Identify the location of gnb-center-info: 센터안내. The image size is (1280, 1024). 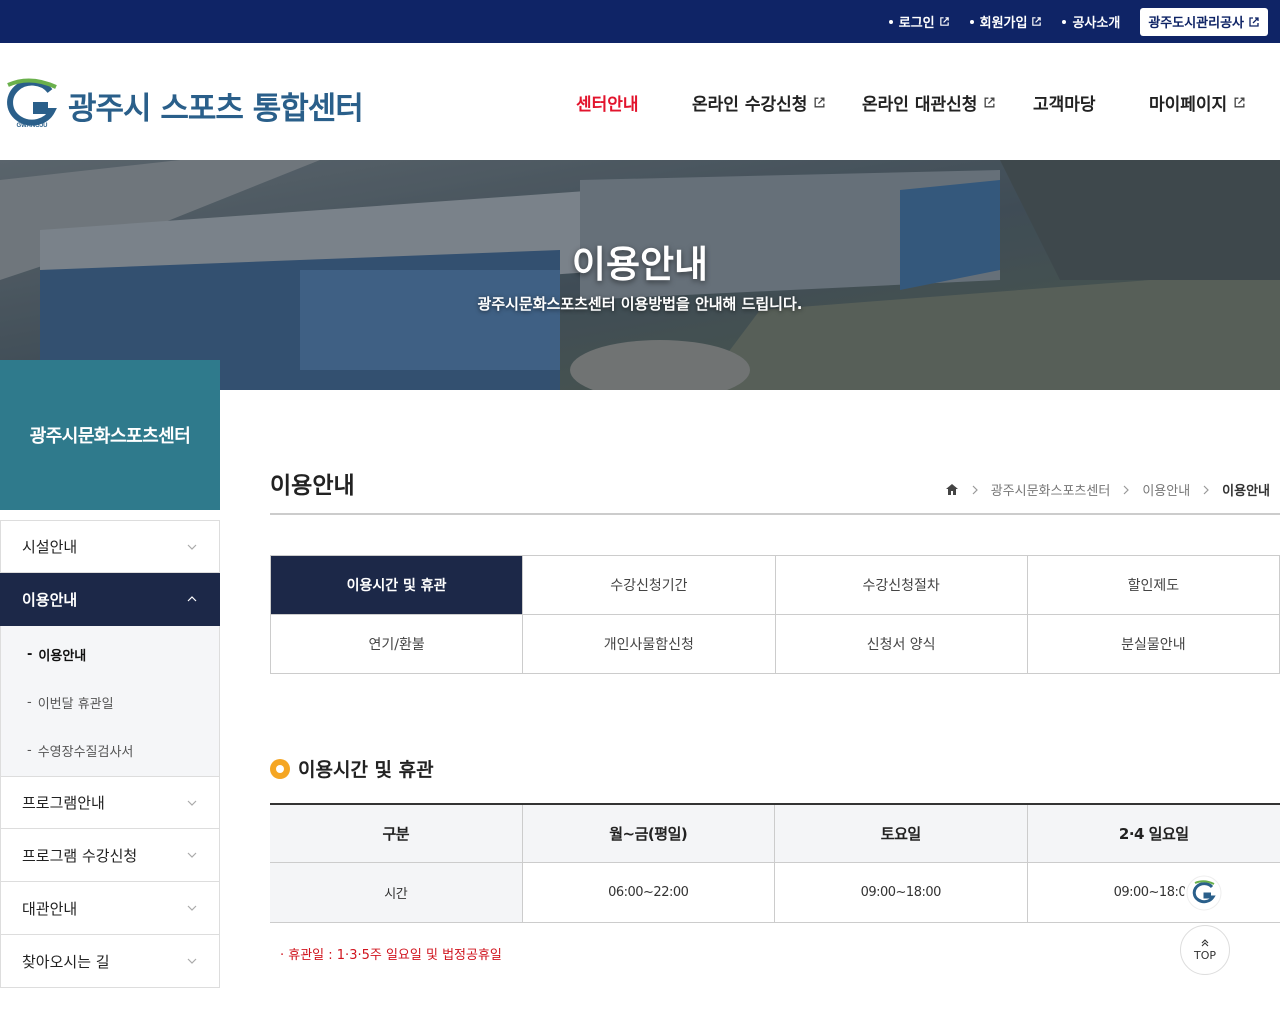
(607, 102).